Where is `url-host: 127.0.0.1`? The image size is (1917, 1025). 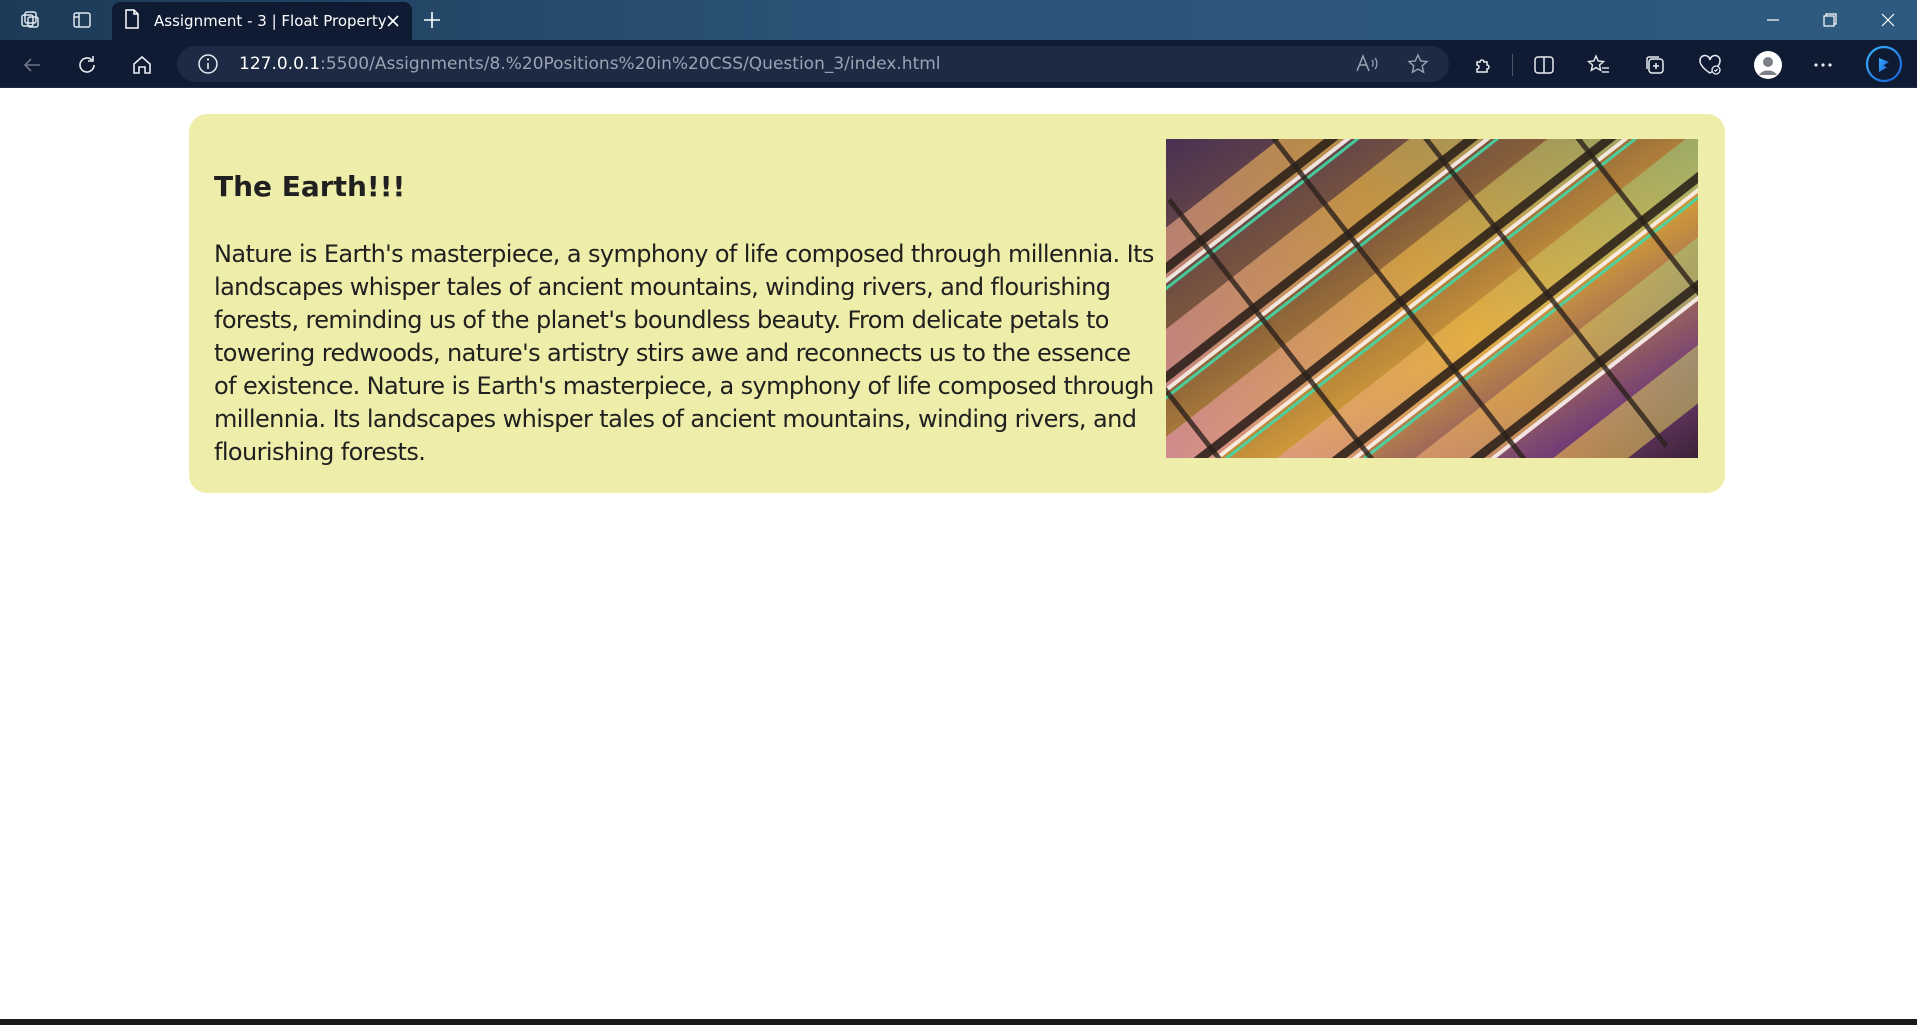 url-host: 127.0.0.1 is located at coordinates (280, 64).